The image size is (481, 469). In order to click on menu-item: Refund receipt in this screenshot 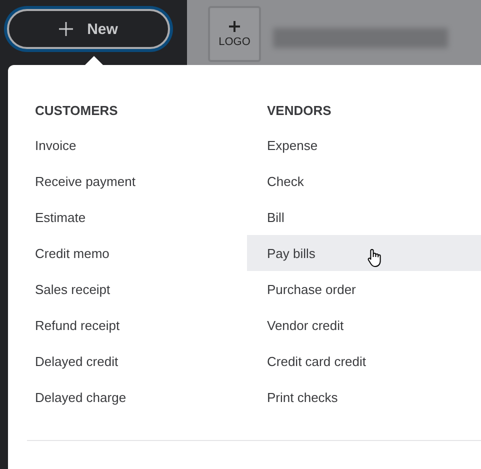, I will do `click(141, 325)`.